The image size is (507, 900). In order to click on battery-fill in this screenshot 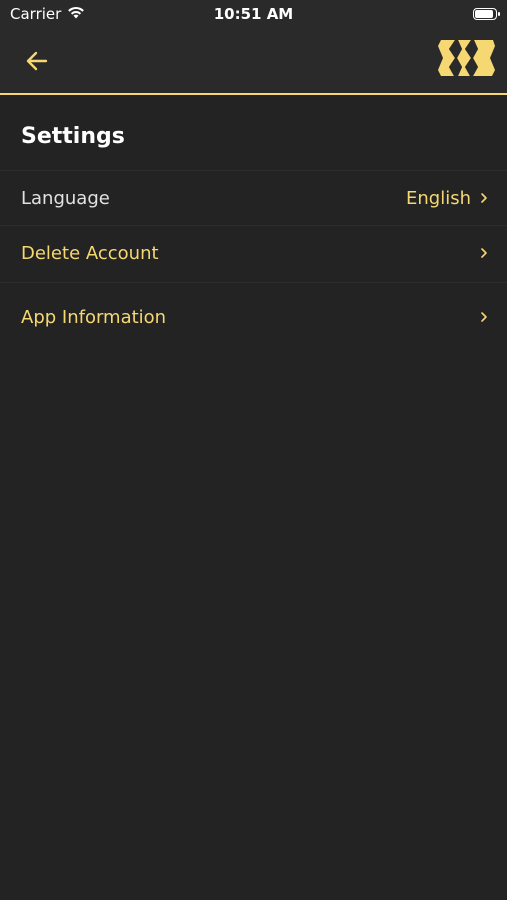, I will do `click(484, 14)`.